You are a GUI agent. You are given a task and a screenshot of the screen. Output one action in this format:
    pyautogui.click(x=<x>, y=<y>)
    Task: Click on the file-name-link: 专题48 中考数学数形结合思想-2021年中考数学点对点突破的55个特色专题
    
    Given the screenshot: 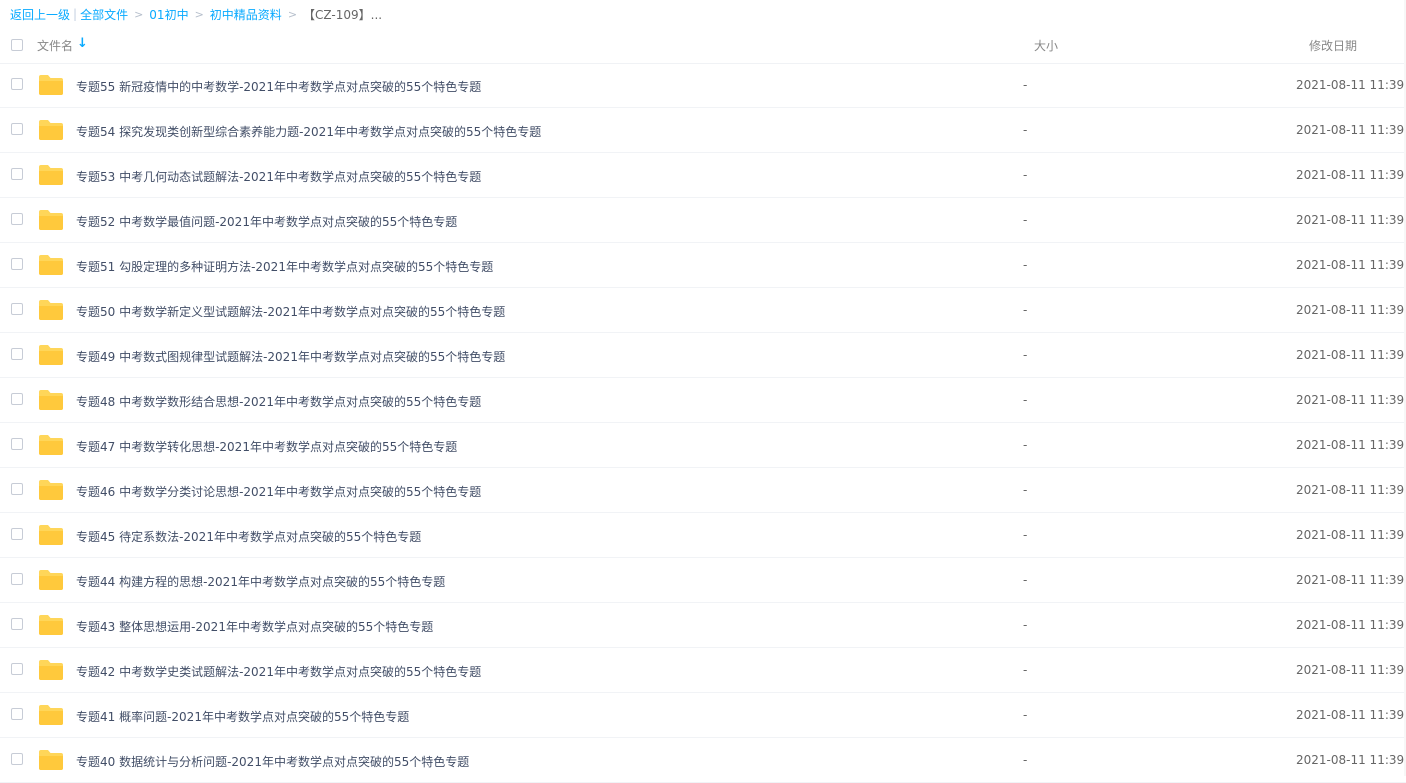 What is the action you would take?
    pyautogui.click(x=278, y=401)
    